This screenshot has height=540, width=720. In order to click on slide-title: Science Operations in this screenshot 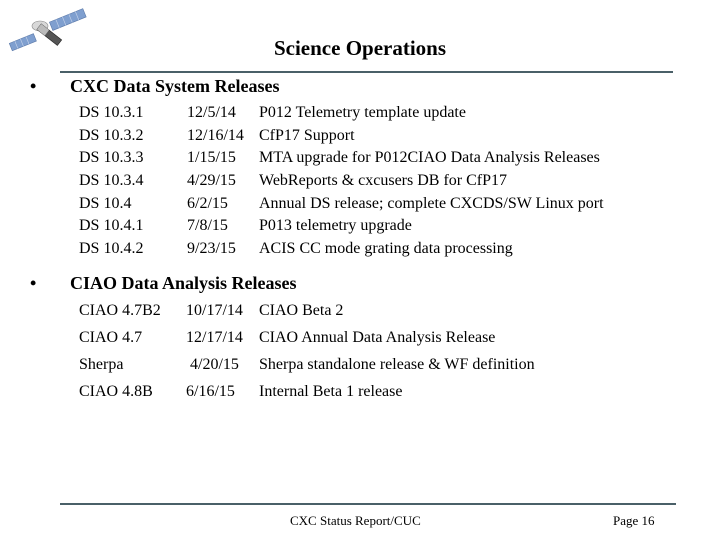, I will do `click(360, 48)`.